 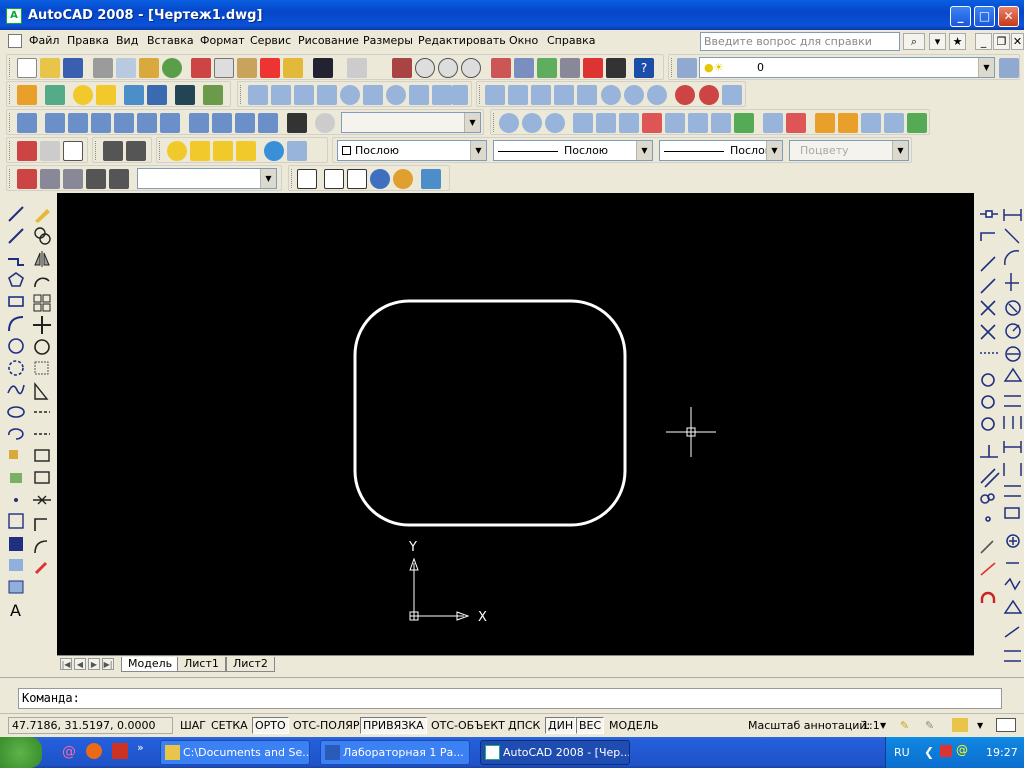 I want to click on view-history-icon, so click(x=325, y=123).